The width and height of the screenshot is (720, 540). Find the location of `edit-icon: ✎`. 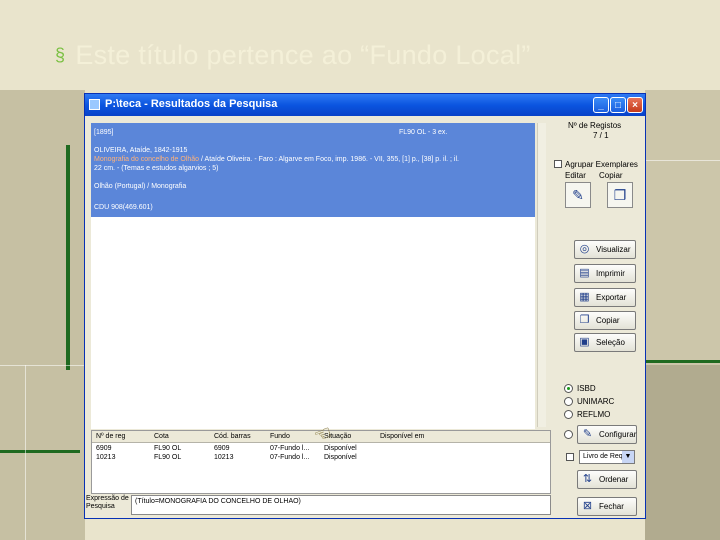

edit-icon: ✎ is located at coordinates (578, 195).